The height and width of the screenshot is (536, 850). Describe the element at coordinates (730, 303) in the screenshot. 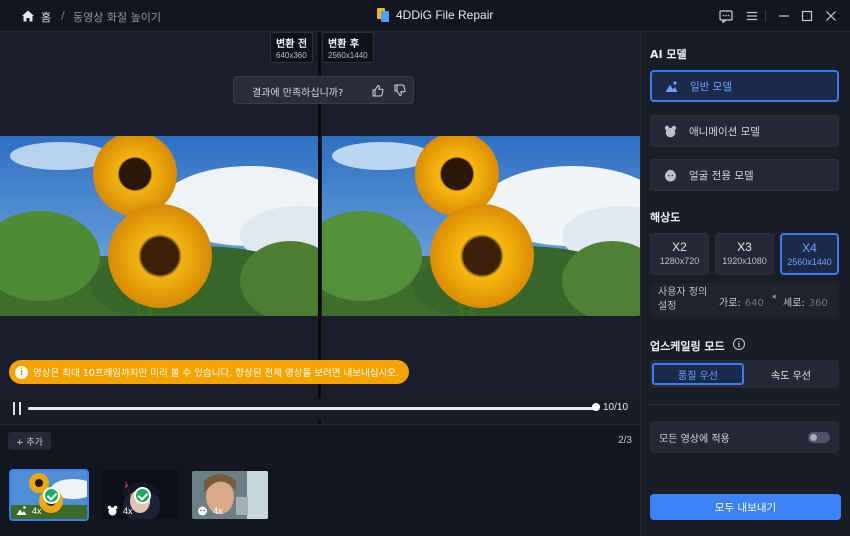

I see `custom-width-label: 가로:` at that location.